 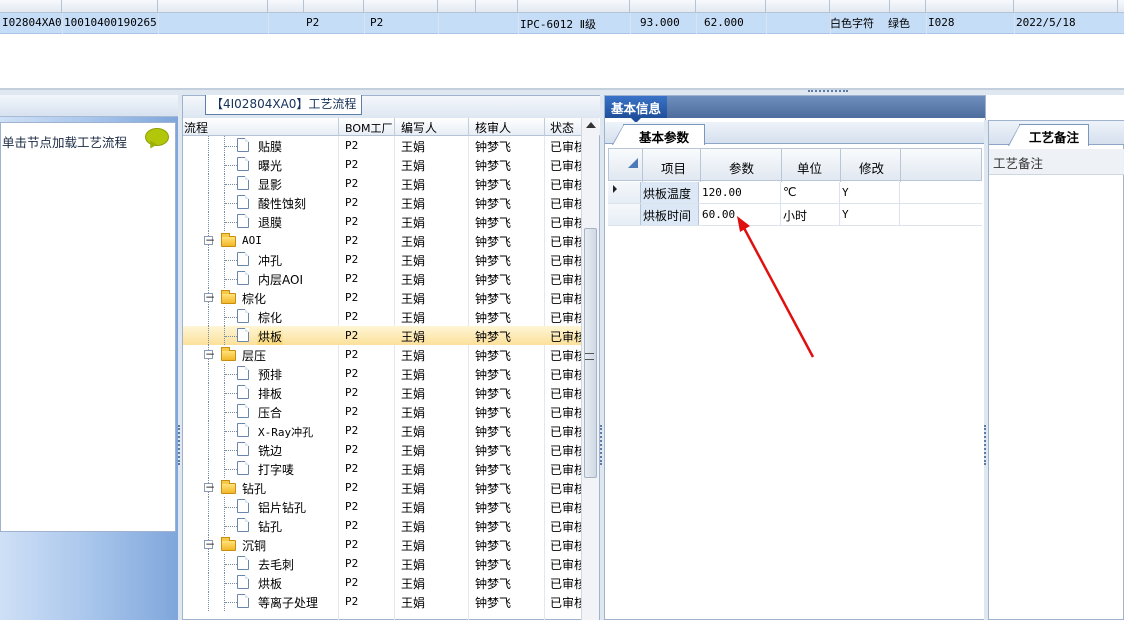 I want to click on tree-node-row: 等离子处理 P2 王娟 钟梦飞 已审核, so click(x=382, y=601).